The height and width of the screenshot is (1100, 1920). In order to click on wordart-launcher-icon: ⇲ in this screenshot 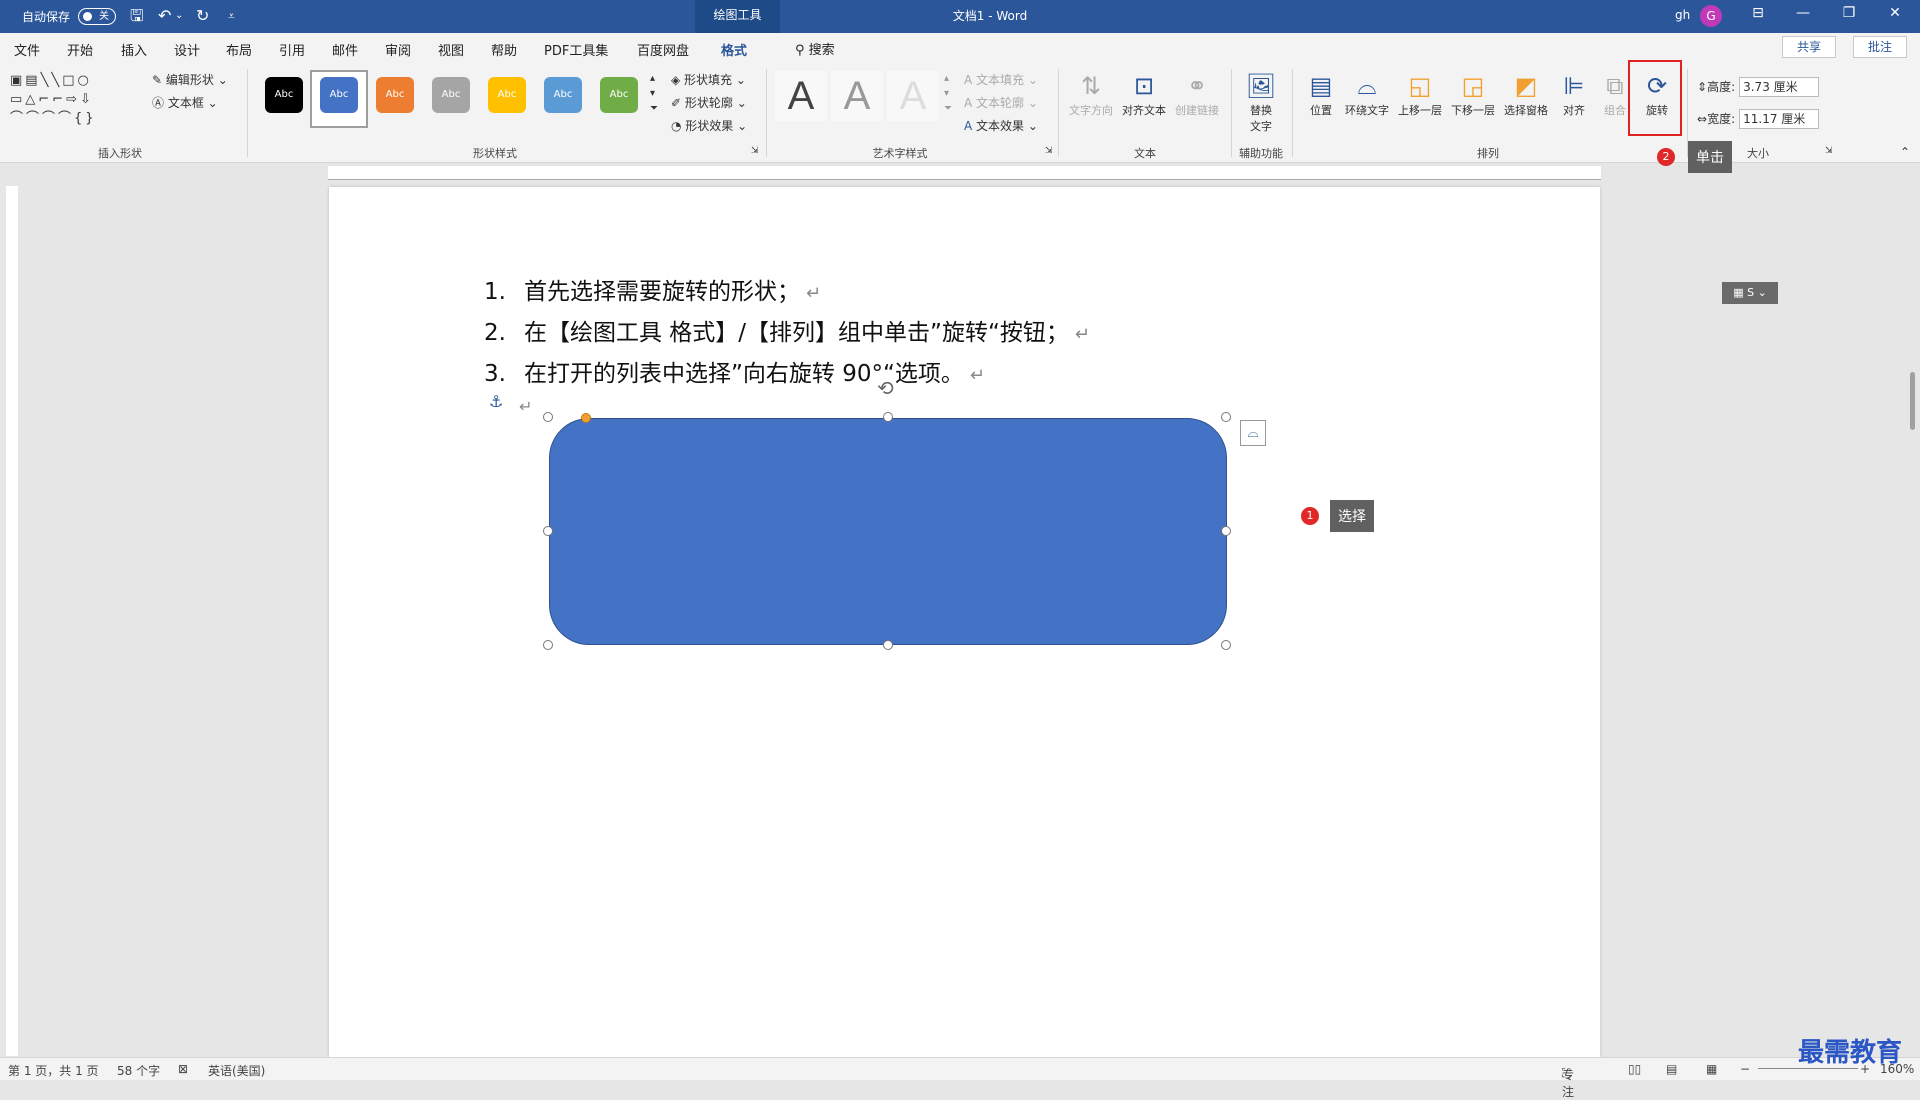, I will do `click(1049, 151)`.